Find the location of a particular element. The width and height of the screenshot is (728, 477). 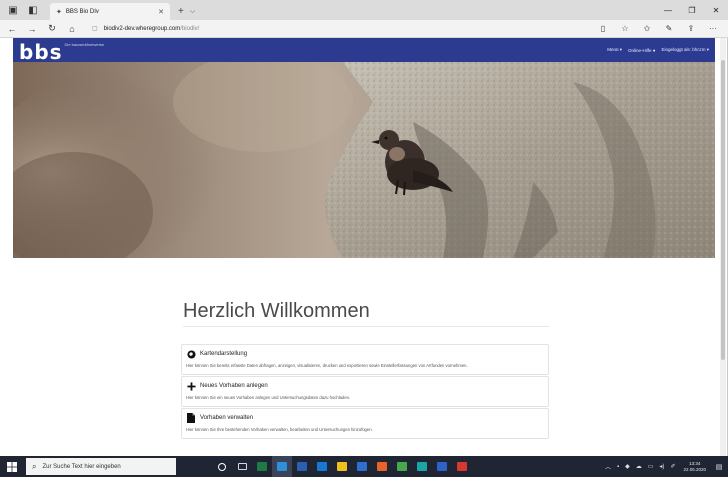

app-teal-icon is located at coordinates (422, 466).